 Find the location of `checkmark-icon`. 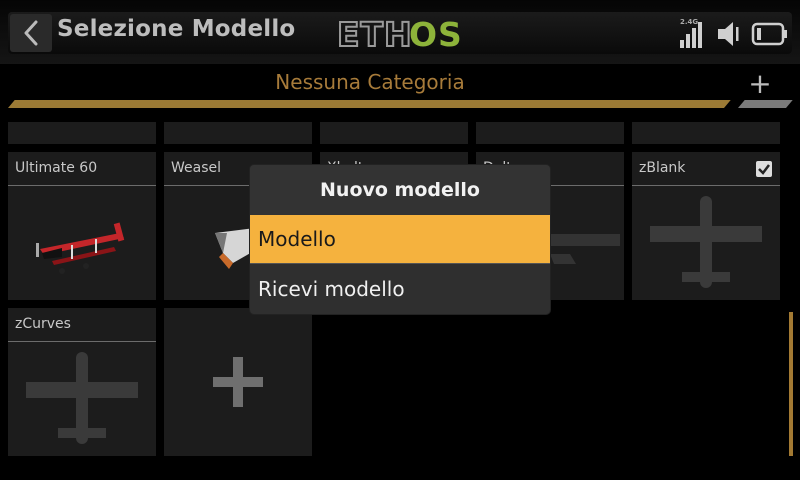

checkmark-icon is located at coordinates (764, 169).